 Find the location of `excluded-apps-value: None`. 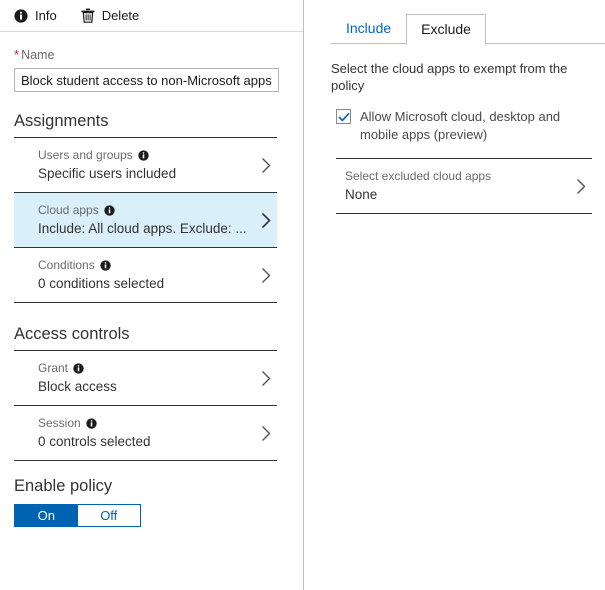

excluded-apps-value: None is located at coordinates (361, 194).